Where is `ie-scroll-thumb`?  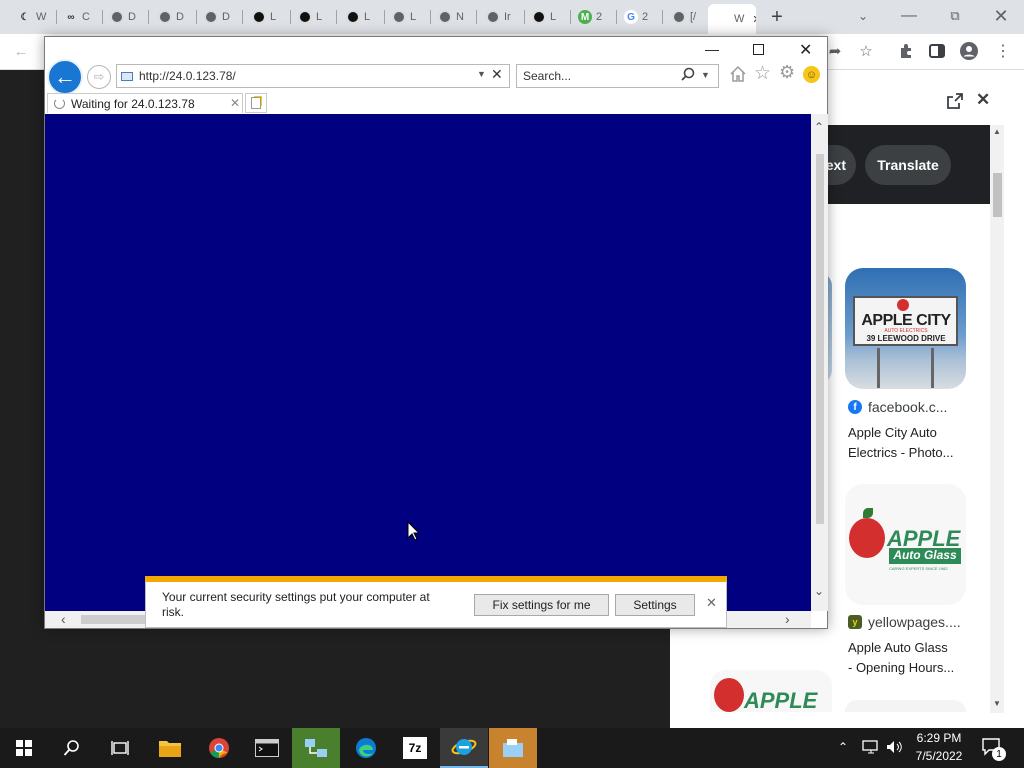
ie-scroll-thumb is located at coordinates (820, 339).